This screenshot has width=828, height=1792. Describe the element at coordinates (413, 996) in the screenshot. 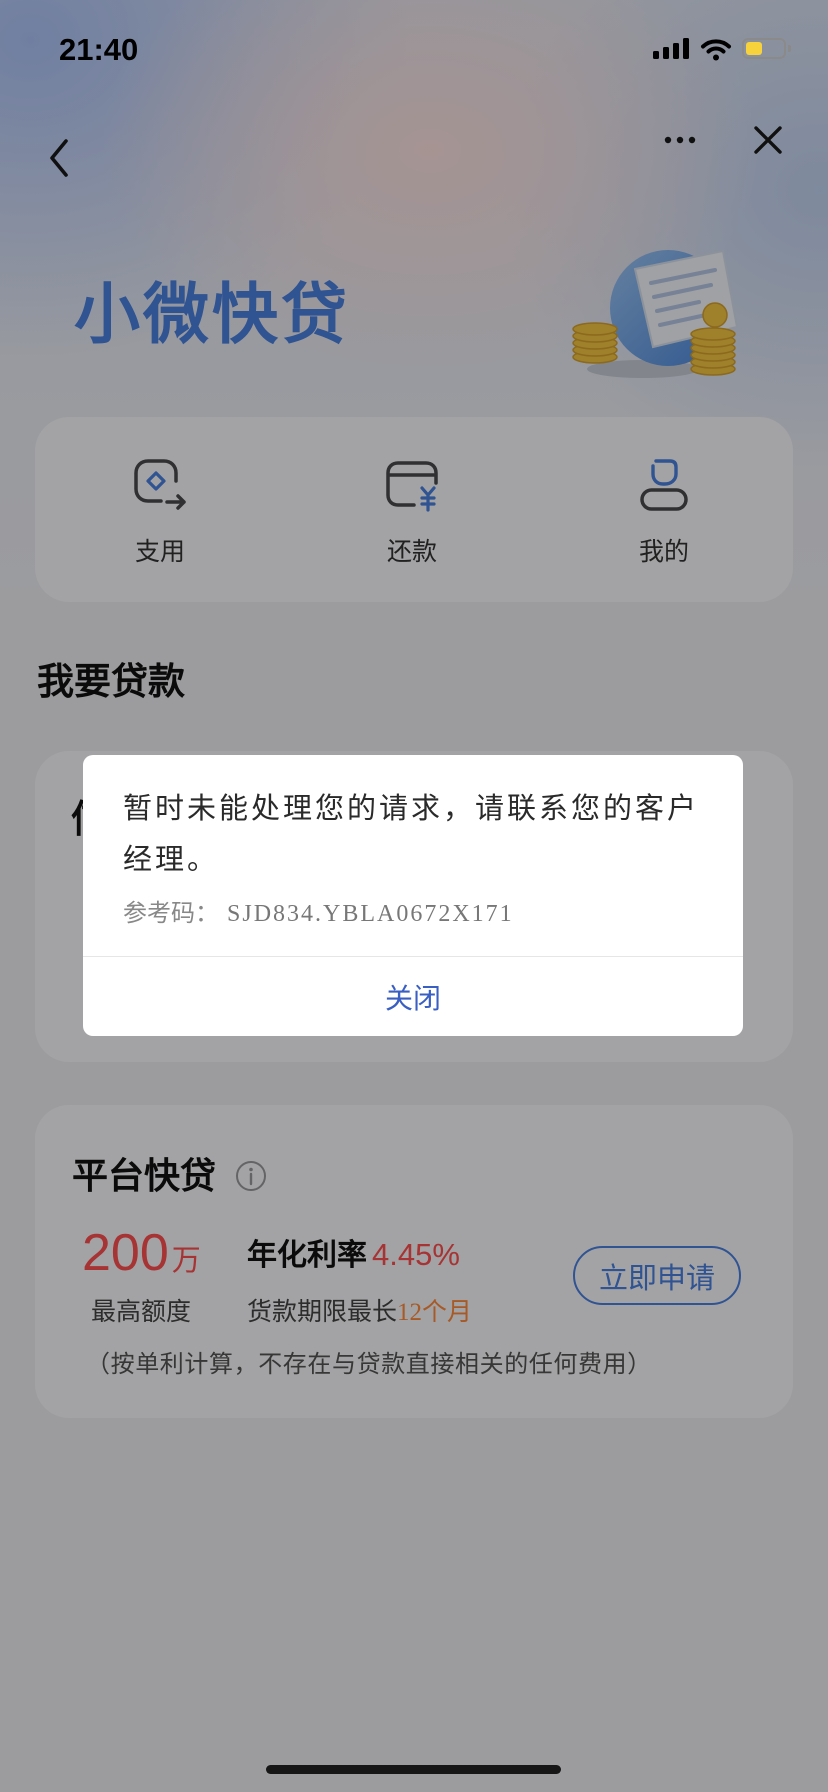

I see `dialog-close-button: 关闭` at that location.